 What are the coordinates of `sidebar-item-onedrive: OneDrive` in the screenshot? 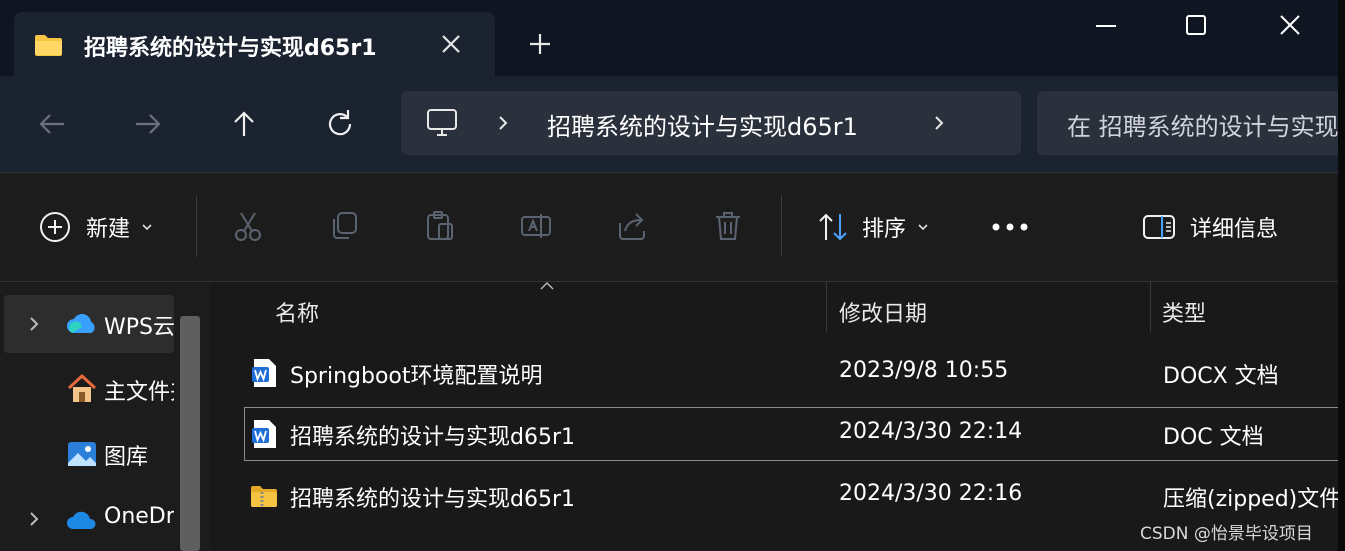 It's located at (89, 519).